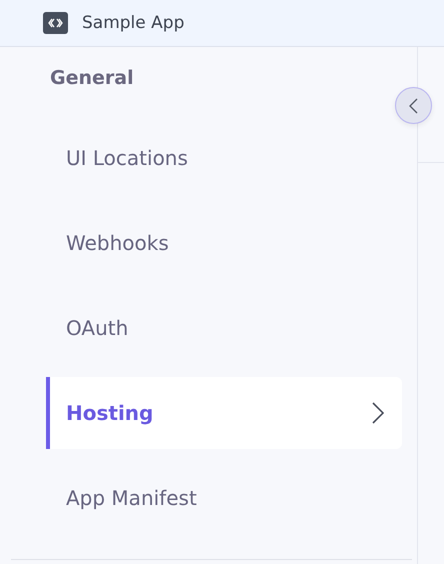 Image resolution: width=444 pixels, height=564 pixels. Describe the element at coordinates (224, 413) in the screenshot. I see `nav-item: Hosting` at that location.